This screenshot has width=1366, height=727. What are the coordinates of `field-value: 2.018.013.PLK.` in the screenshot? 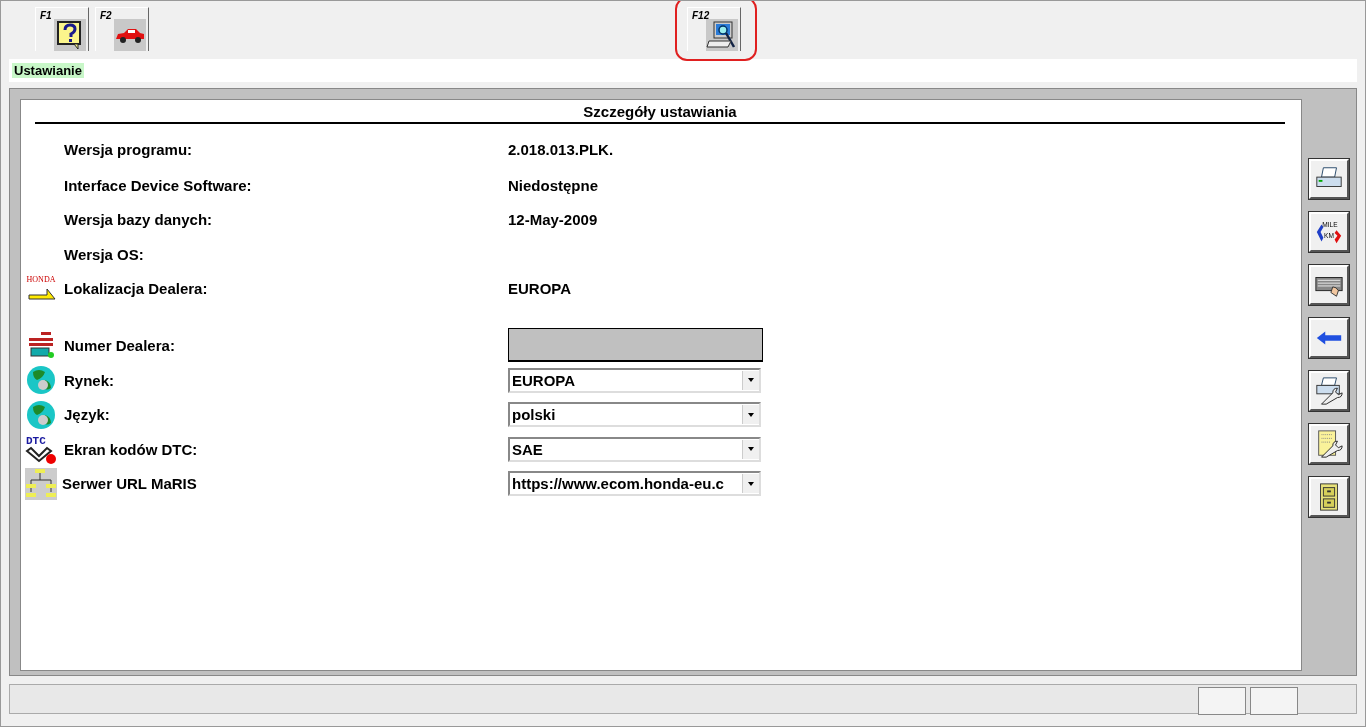 It's located at (561, 149).